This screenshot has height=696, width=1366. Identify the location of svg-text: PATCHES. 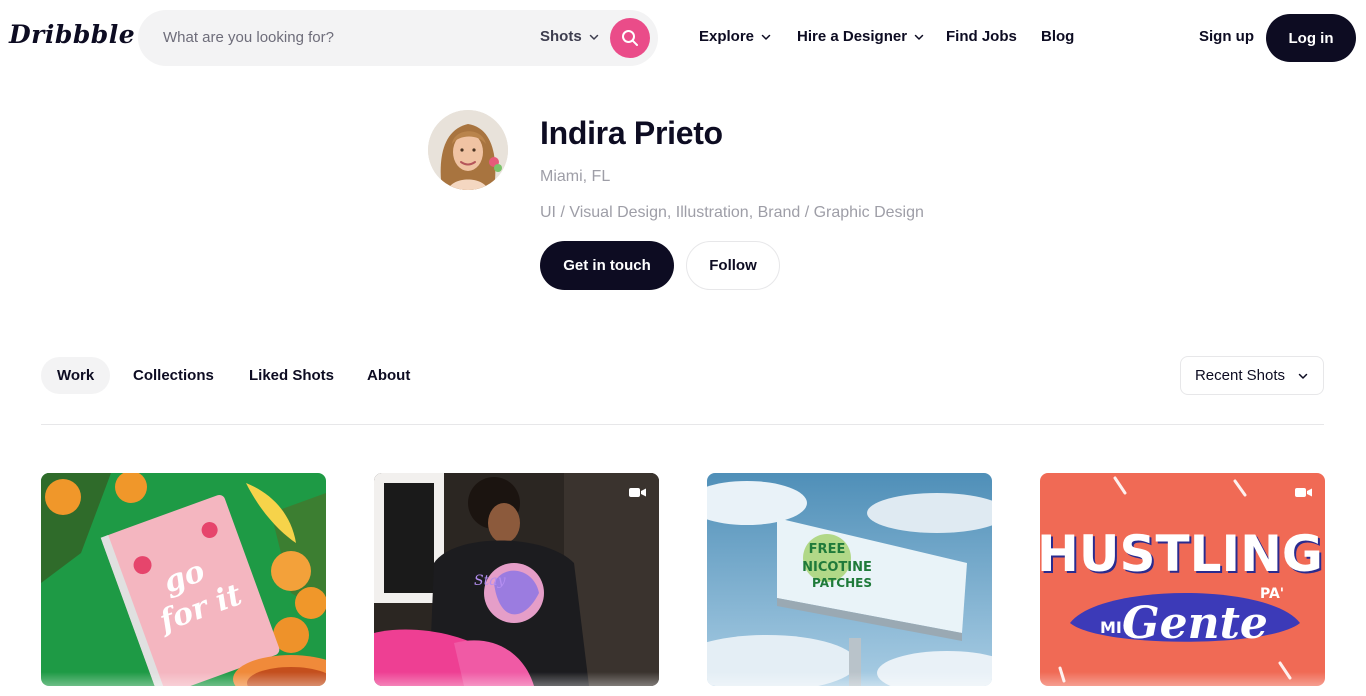
(842, 583).